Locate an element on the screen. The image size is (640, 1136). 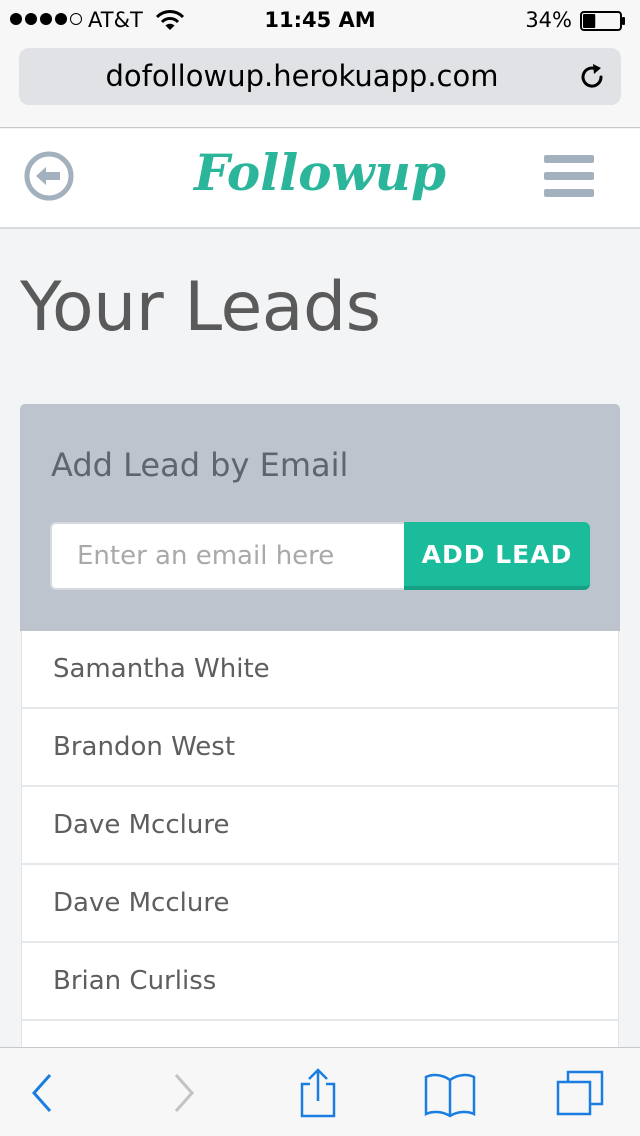
tabs-icon is located at coordinates (582, 1093).